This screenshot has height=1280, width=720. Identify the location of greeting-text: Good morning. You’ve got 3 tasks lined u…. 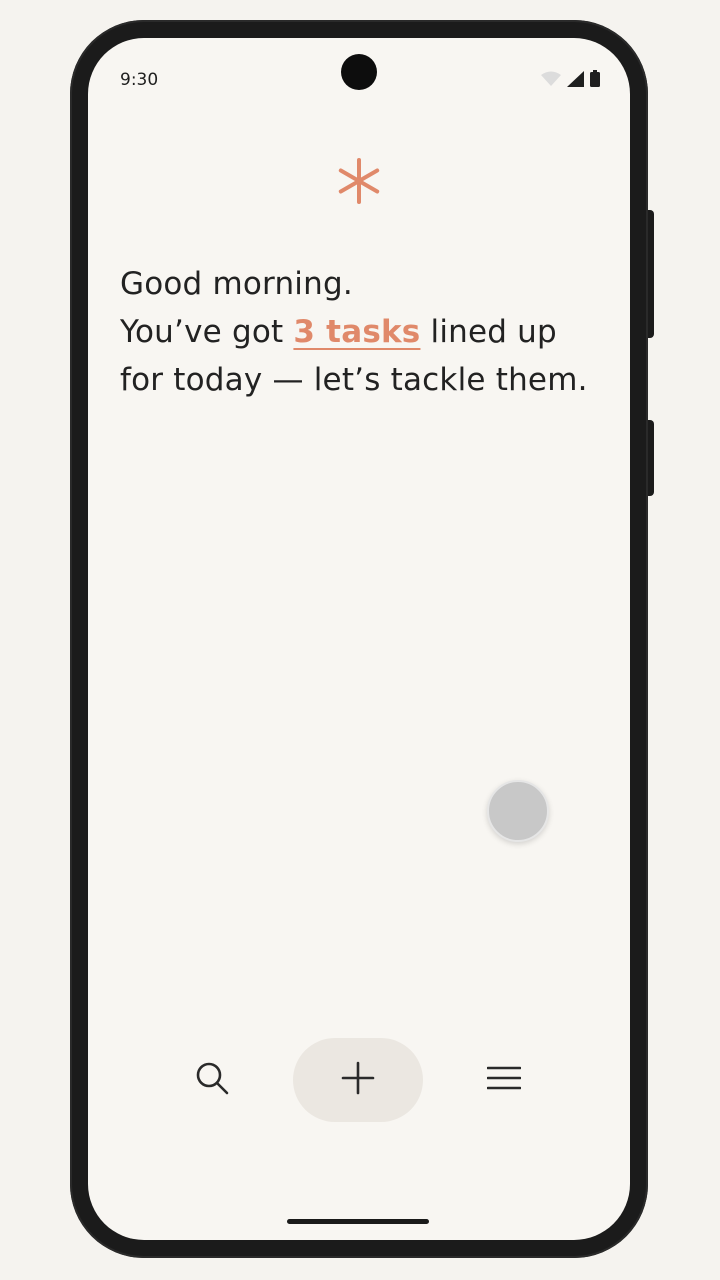
(360, 332).